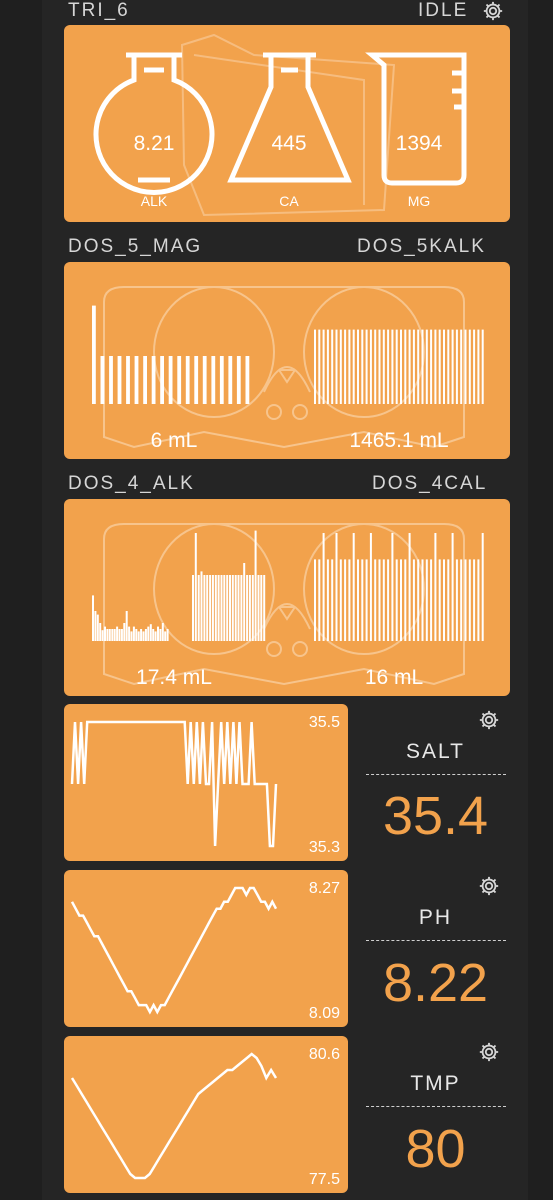  What do you see at coordinates (174, 677) in the screenshot?
I see `dos4-left-value: 17.4 mL` at bounding box center [174, 677].